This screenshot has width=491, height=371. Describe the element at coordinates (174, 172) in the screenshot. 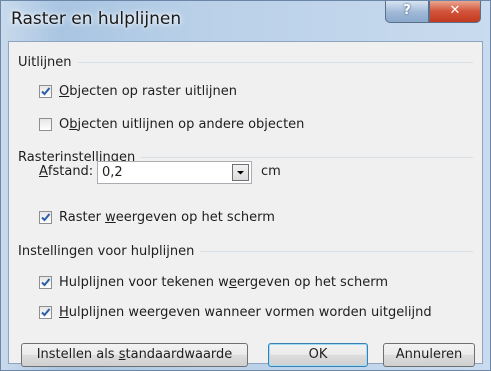

I see `spacing-combobox: 0,2` at that location.